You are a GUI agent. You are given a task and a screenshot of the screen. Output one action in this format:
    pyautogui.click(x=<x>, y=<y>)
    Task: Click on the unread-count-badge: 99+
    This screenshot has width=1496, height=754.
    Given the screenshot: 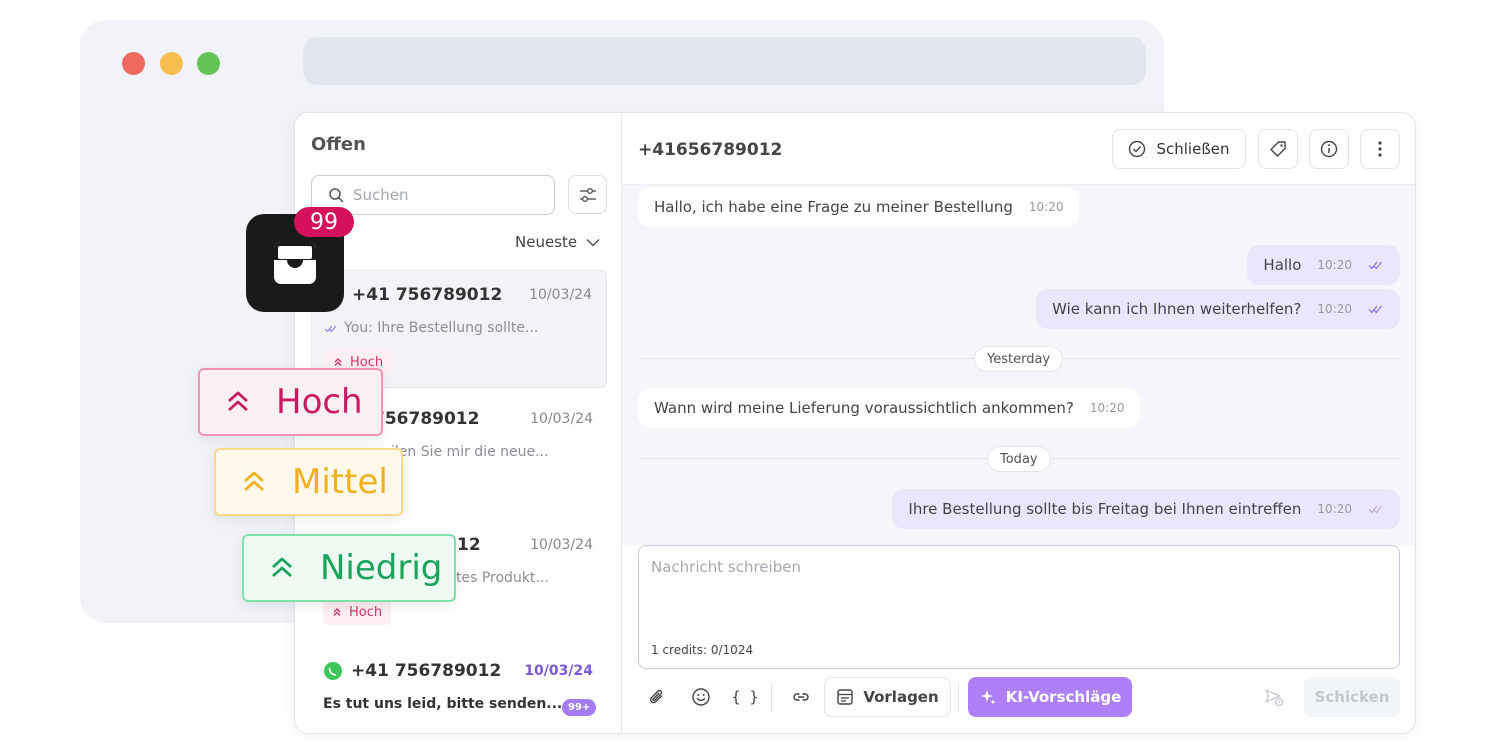 What is the action you would take?
    pyautogui.click(x=579, y=707)
    